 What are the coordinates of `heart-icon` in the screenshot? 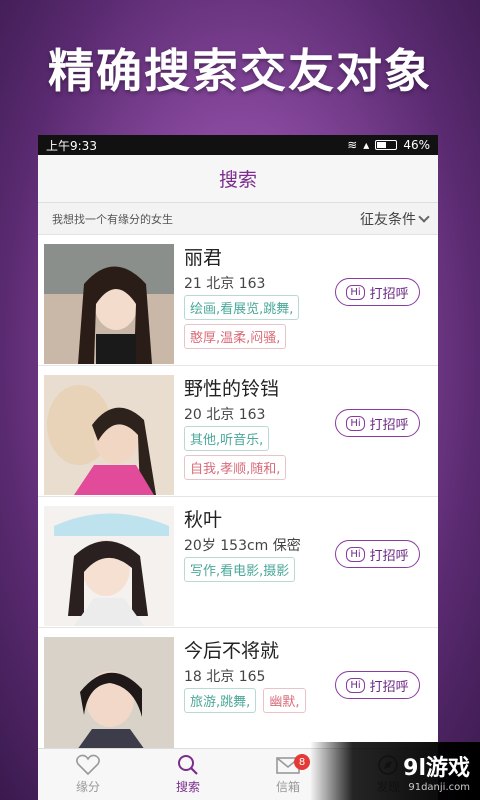 It's located at (88, 765).